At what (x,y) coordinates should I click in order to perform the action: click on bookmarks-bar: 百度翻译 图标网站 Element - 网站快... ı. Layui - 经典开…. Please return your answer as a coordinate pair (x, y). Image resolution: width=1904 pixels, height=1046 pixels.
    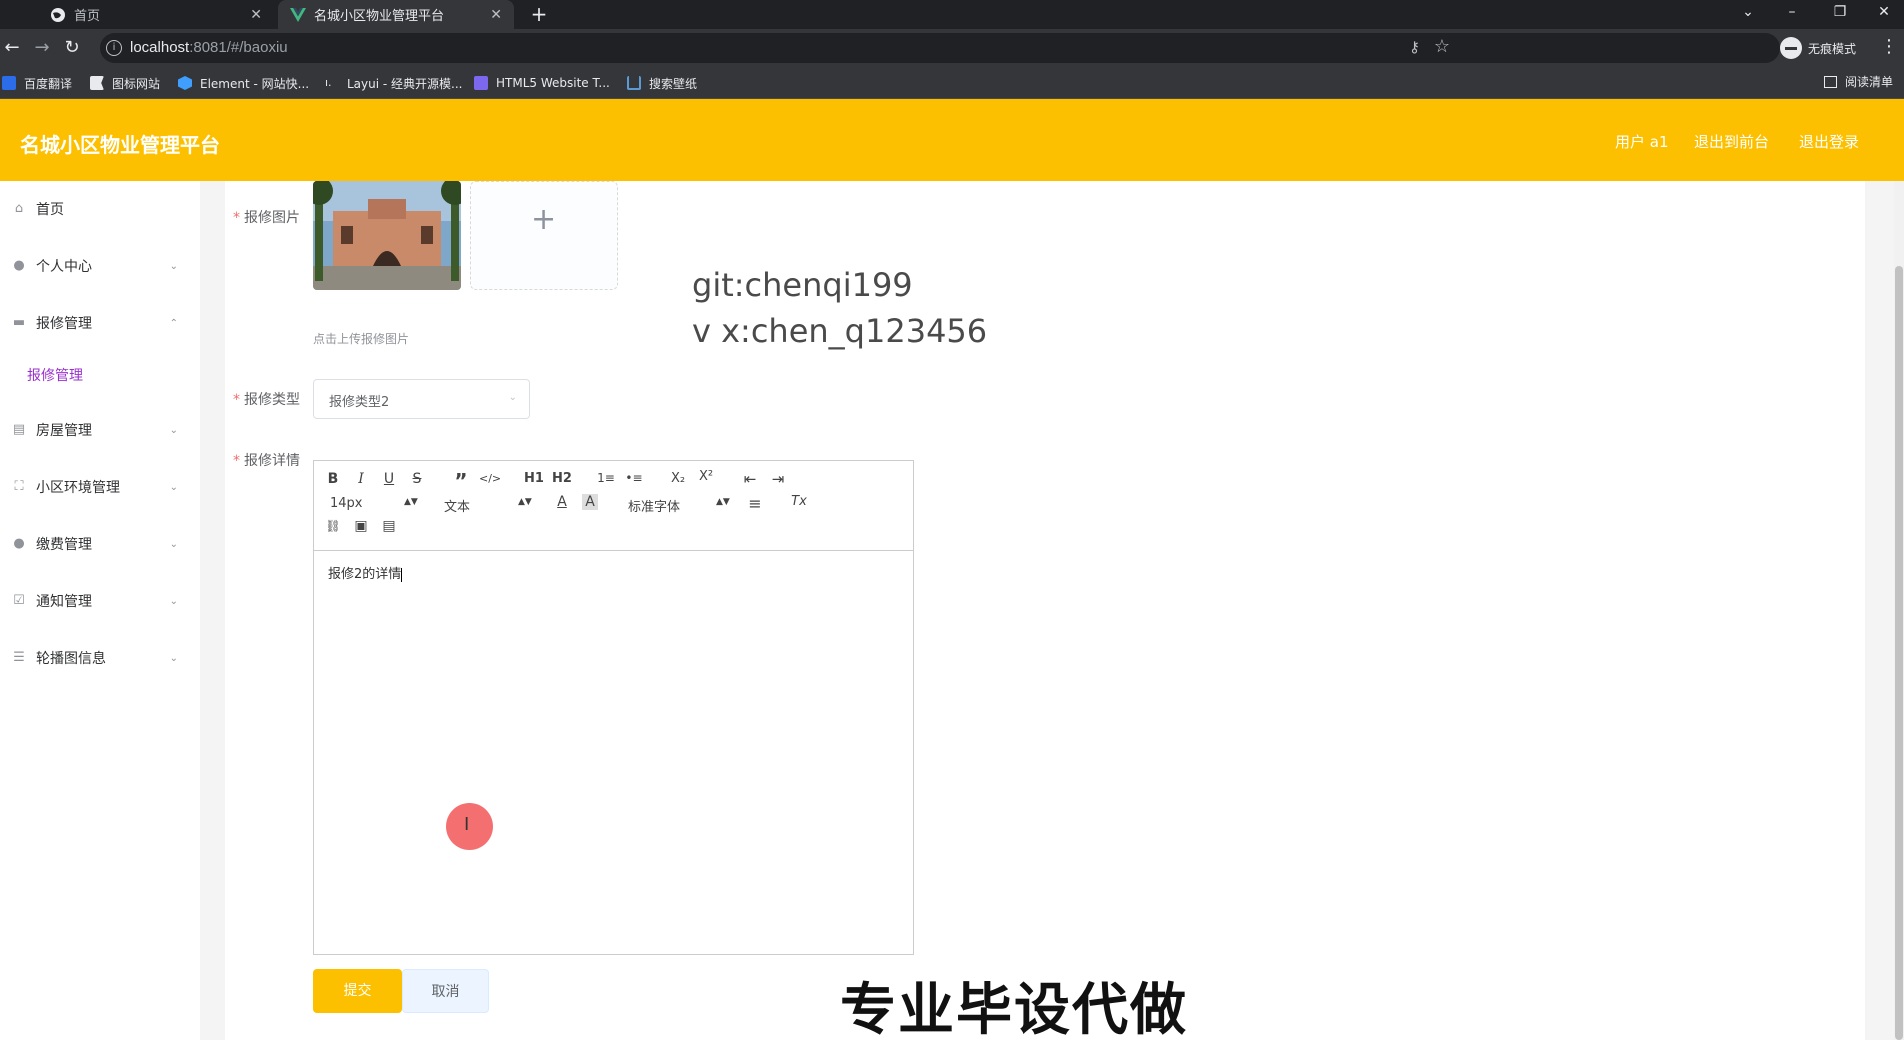
    Looking at the image, I should click on (952, 83).